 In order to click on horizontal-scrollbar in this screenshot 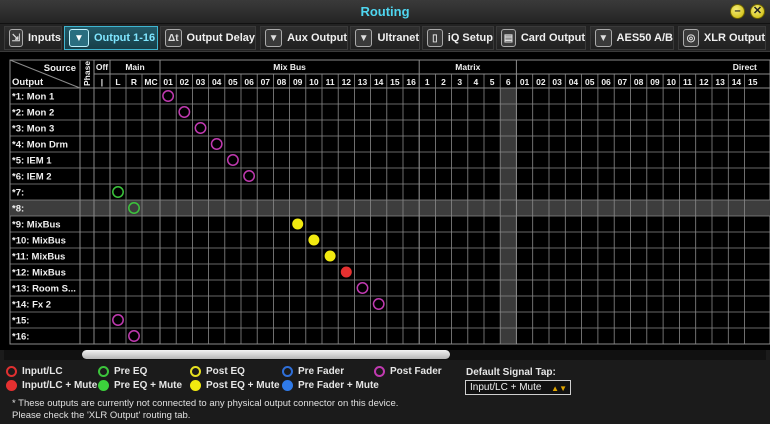, I will do `click(385, 355)`.